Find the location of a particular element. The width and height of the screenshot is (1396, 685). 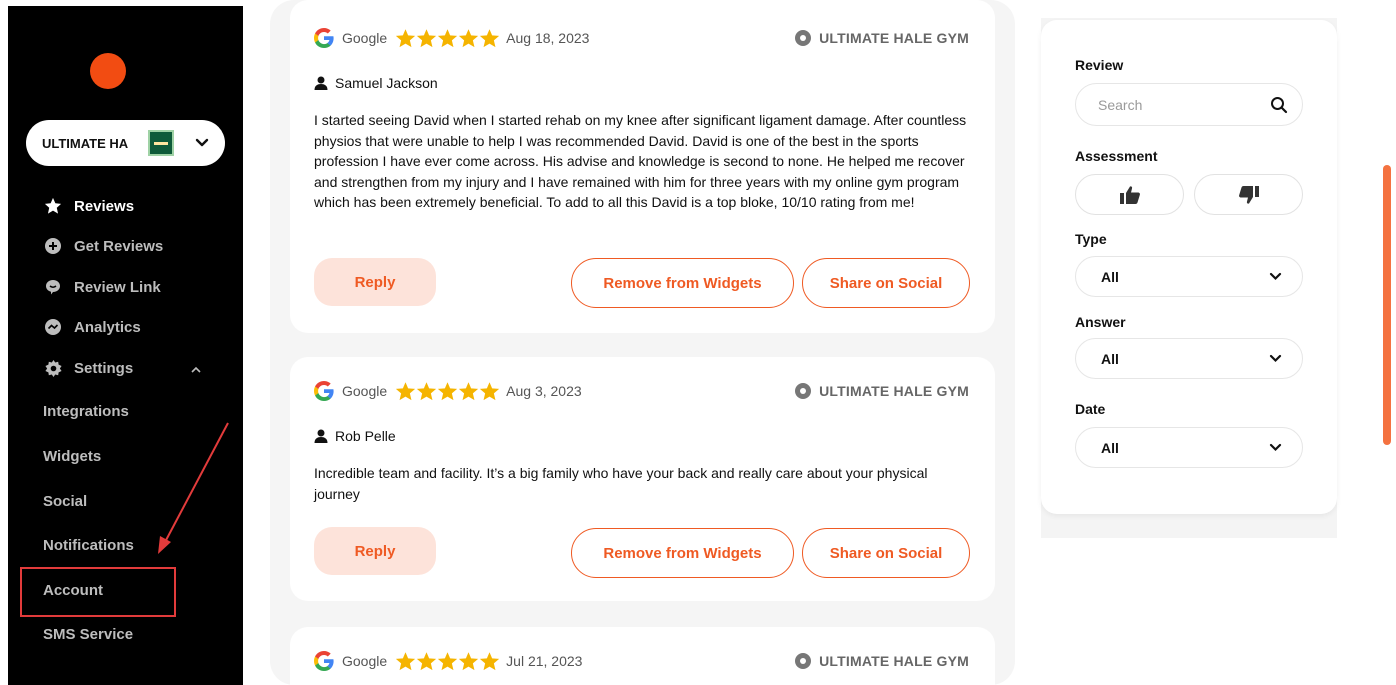

review-author: Rob Pelle is located at coordinates (355, 436).